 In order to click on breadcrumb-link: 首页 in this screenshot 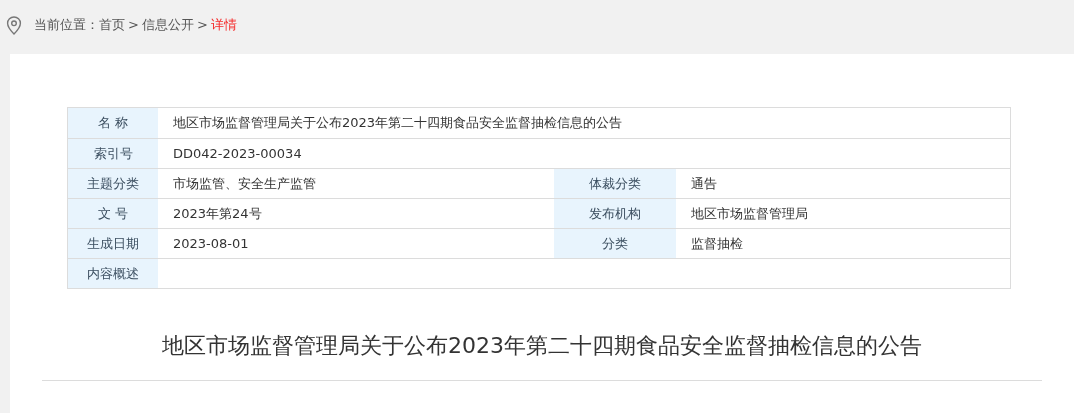, I will do `click(112, 25)`.